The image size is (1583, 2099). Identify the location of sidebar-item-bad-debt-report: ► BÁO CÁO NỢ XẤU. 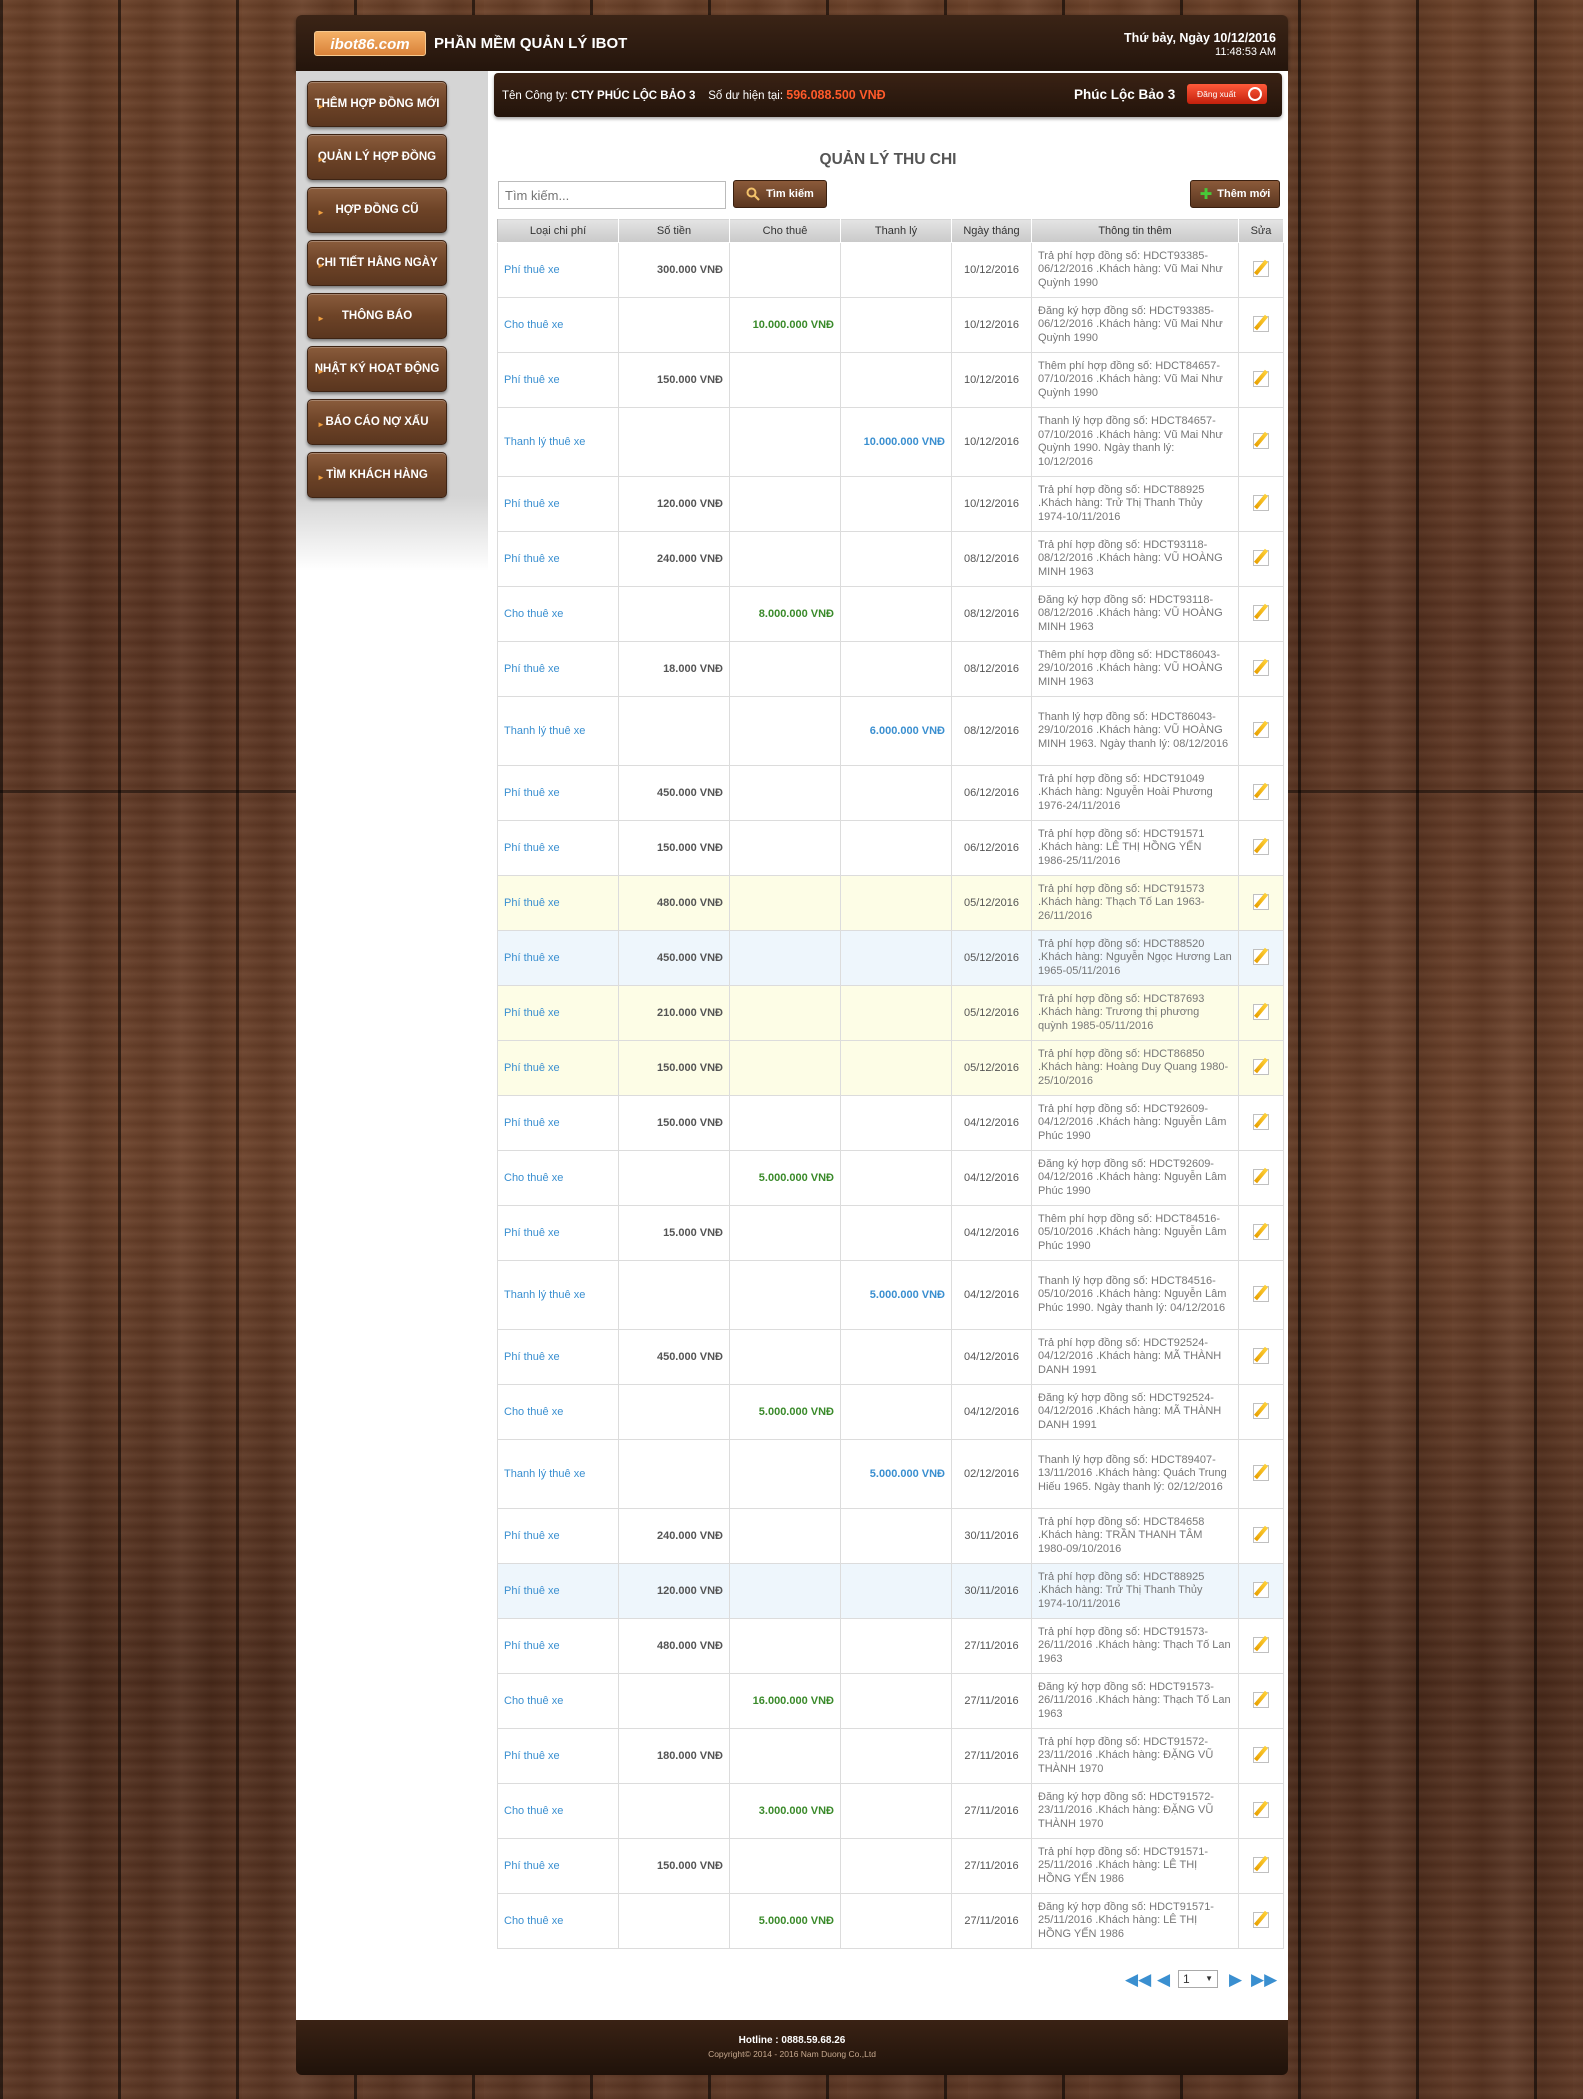
(377, 422).